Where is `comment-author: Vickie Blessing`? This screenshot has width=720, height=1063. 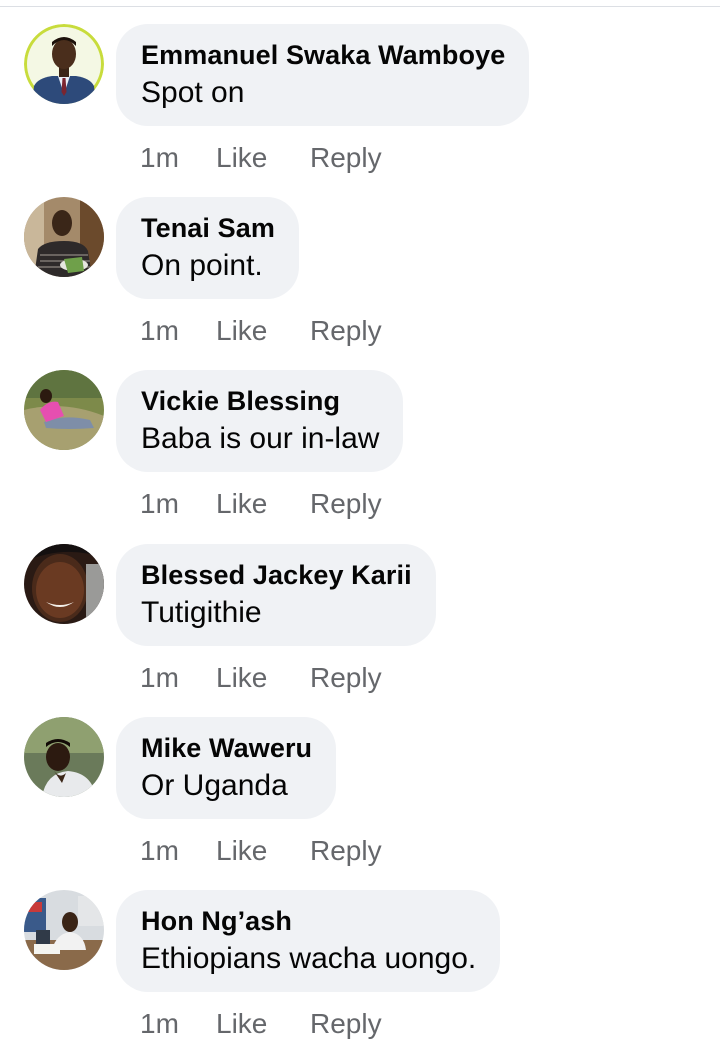
comment-author: Vickie Blessing is located at coordinates (260, 401).